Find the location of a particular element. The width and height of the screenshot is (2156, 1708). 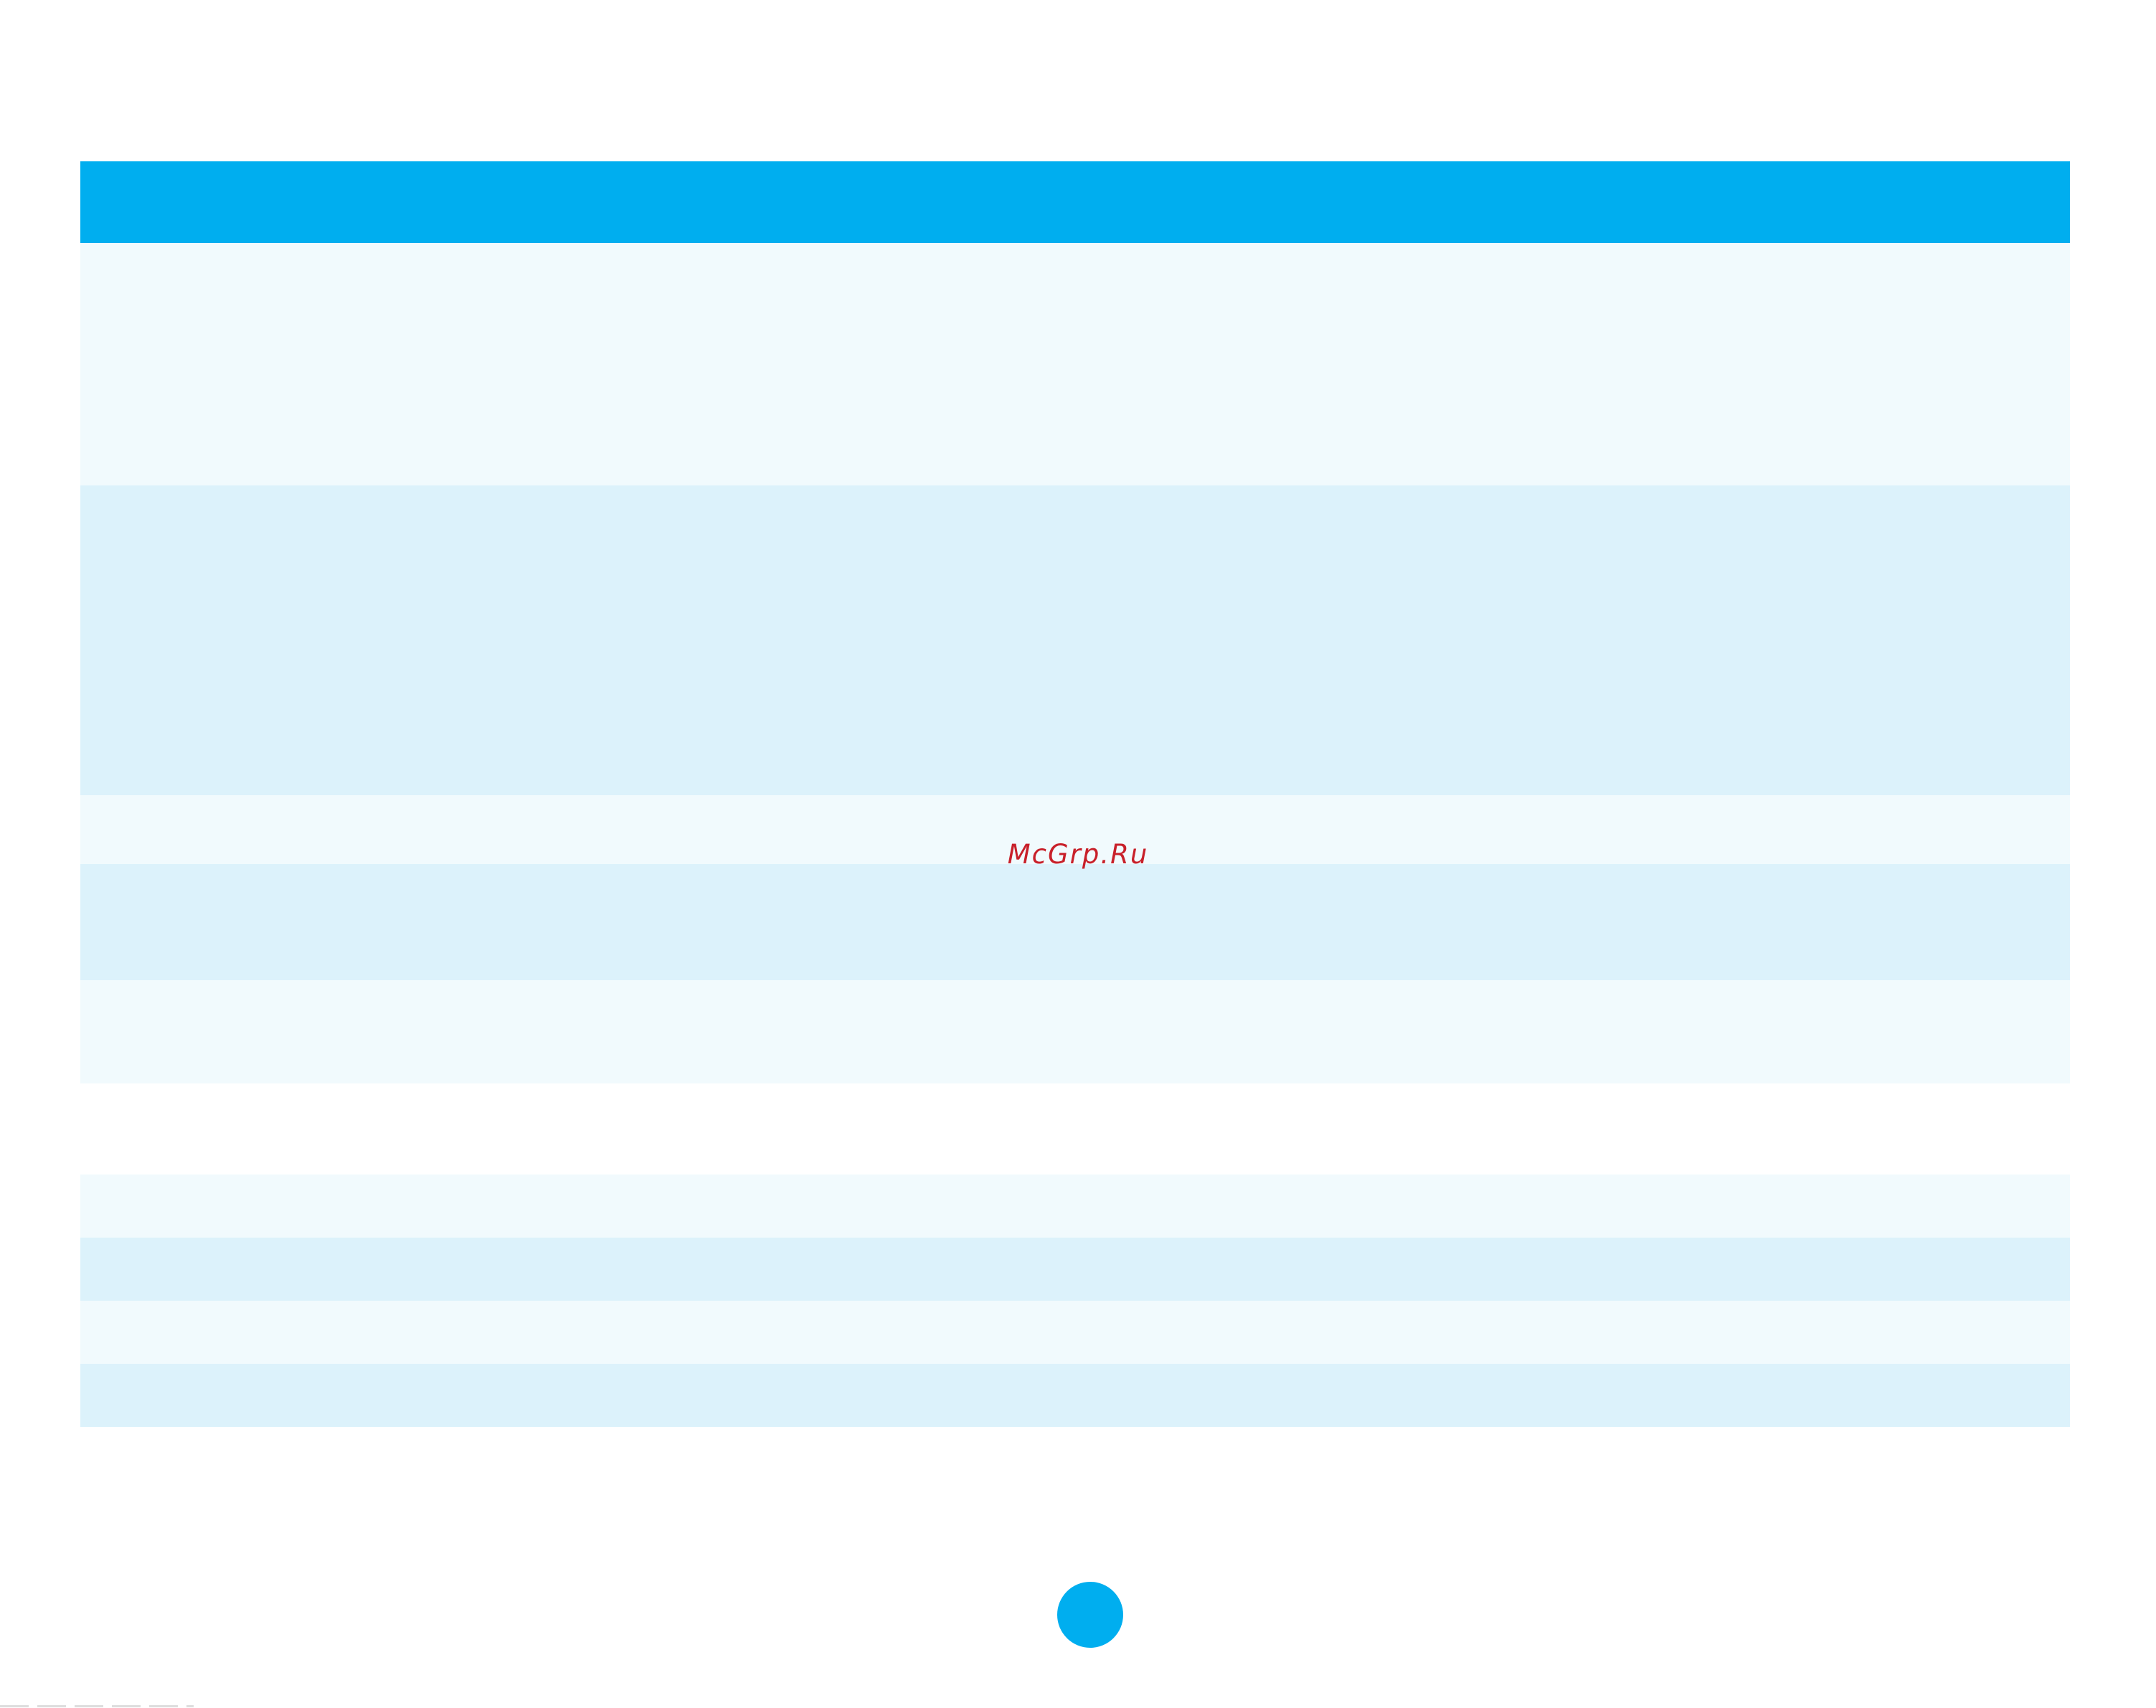

footer-divider is located at coordinates (97, 1706).